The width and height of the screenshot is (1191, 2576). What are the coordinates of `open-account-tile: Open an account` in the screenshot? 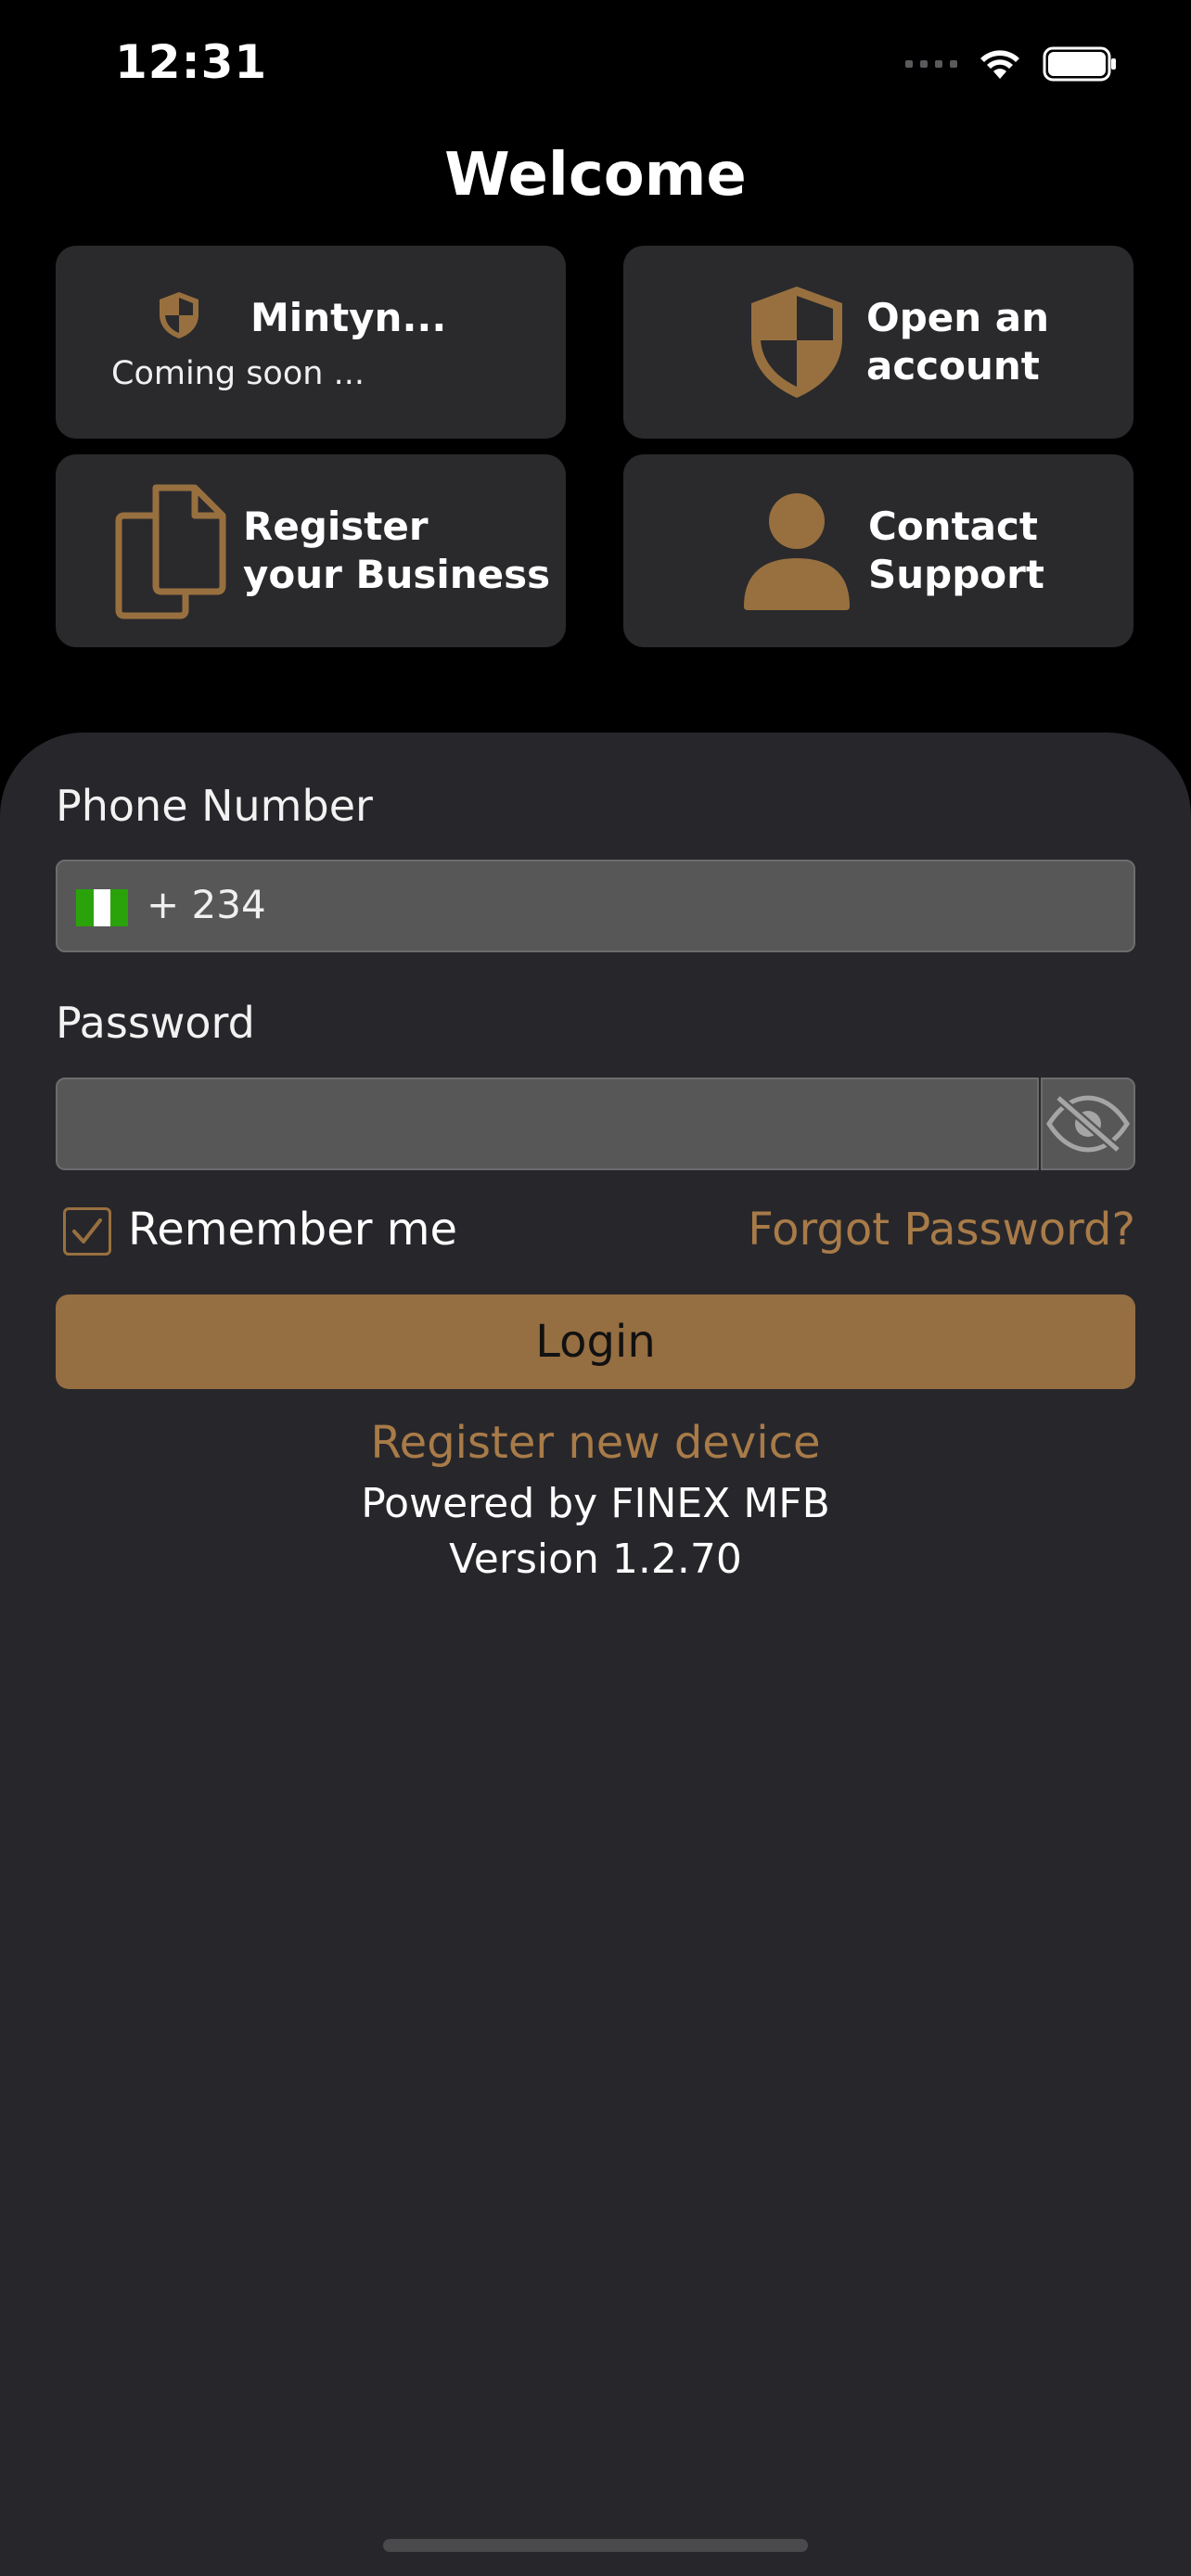 It's located at (878, 343).